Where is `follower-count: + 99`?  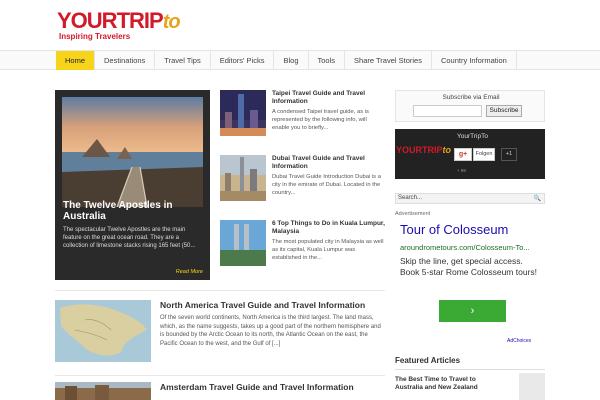
follower-count: + 99 is located at coordinates (461, 170).